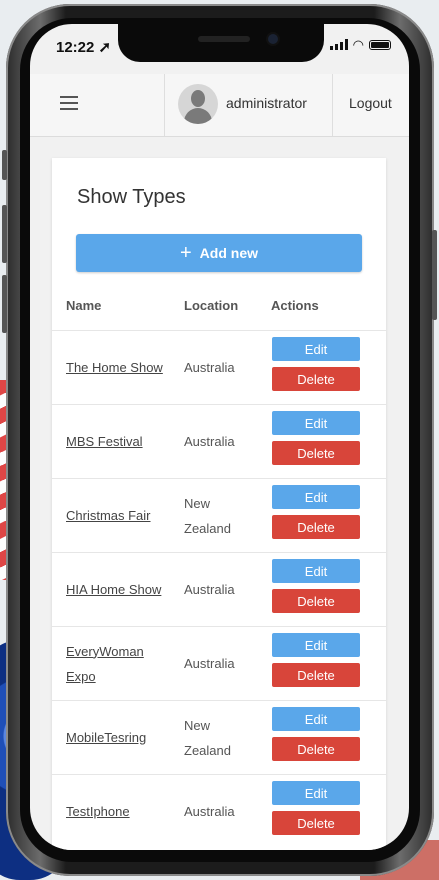  I want to click on wifi-icon: ◠, so click(358, 44).